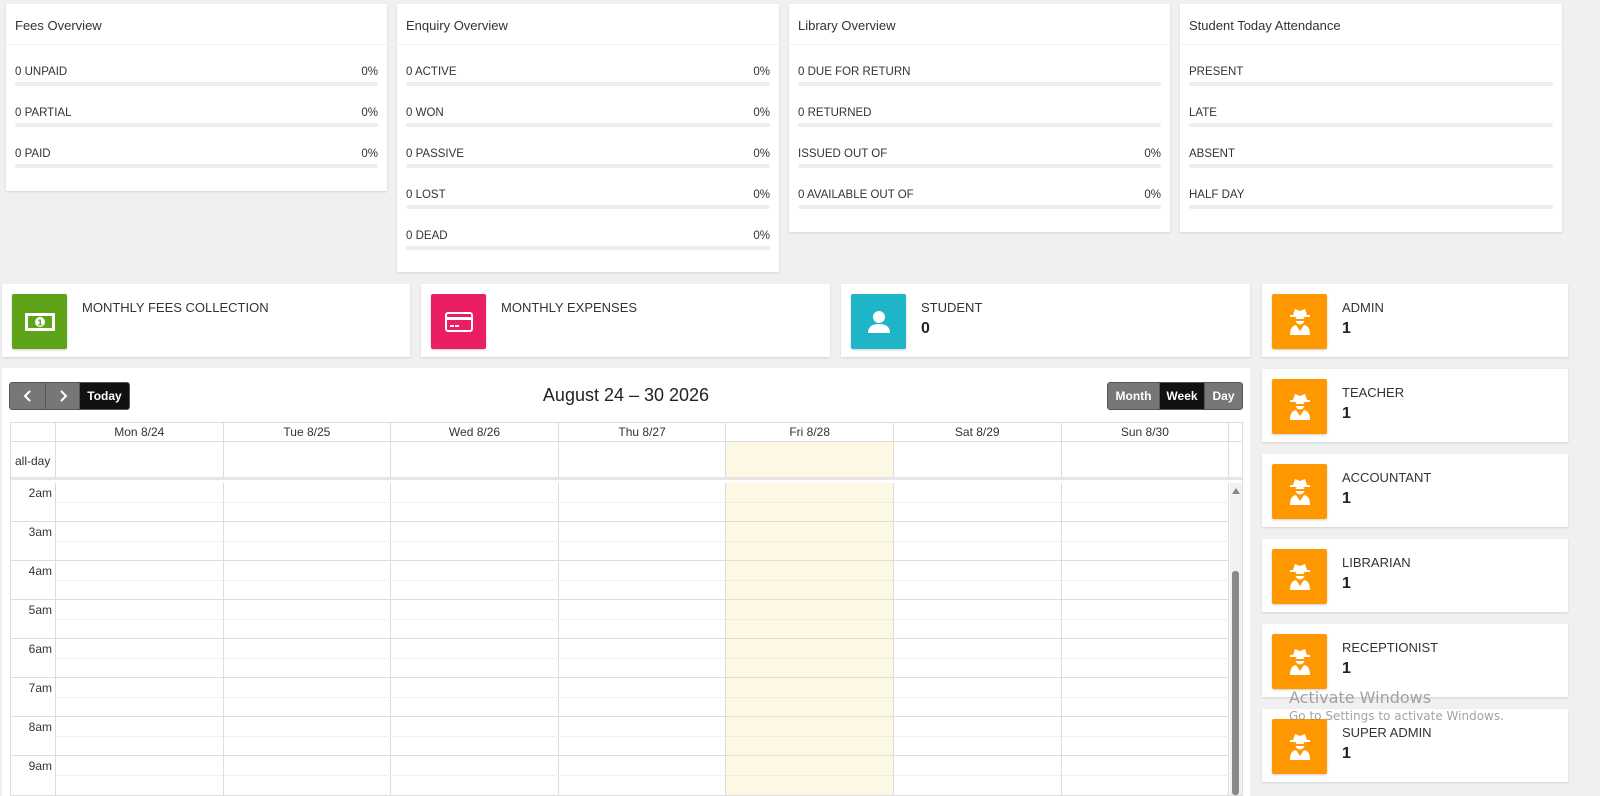 This screenshot has height=796, width=1600. What do you see at coordinates (1371, 106) in the screenshot?
I see `overview-row: LATE` at bounding box center [1371, 106].